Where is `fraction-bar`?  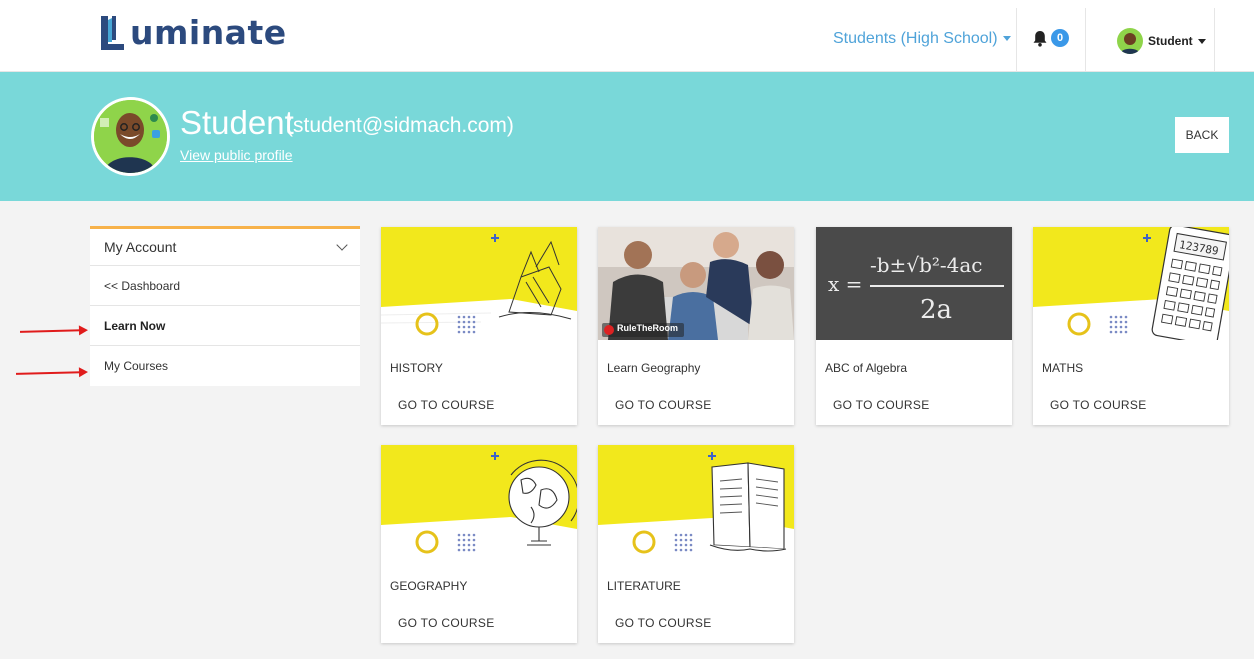
fraction-bar is located at coordinates (937, 286).